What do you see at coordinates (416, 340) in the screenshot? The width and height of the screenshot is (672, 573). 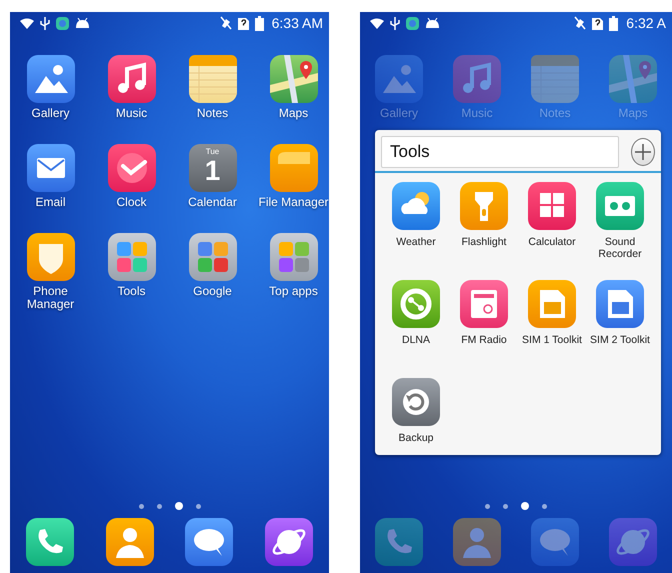 I see `app-label: DLNA` at bounding box center [416, 340].